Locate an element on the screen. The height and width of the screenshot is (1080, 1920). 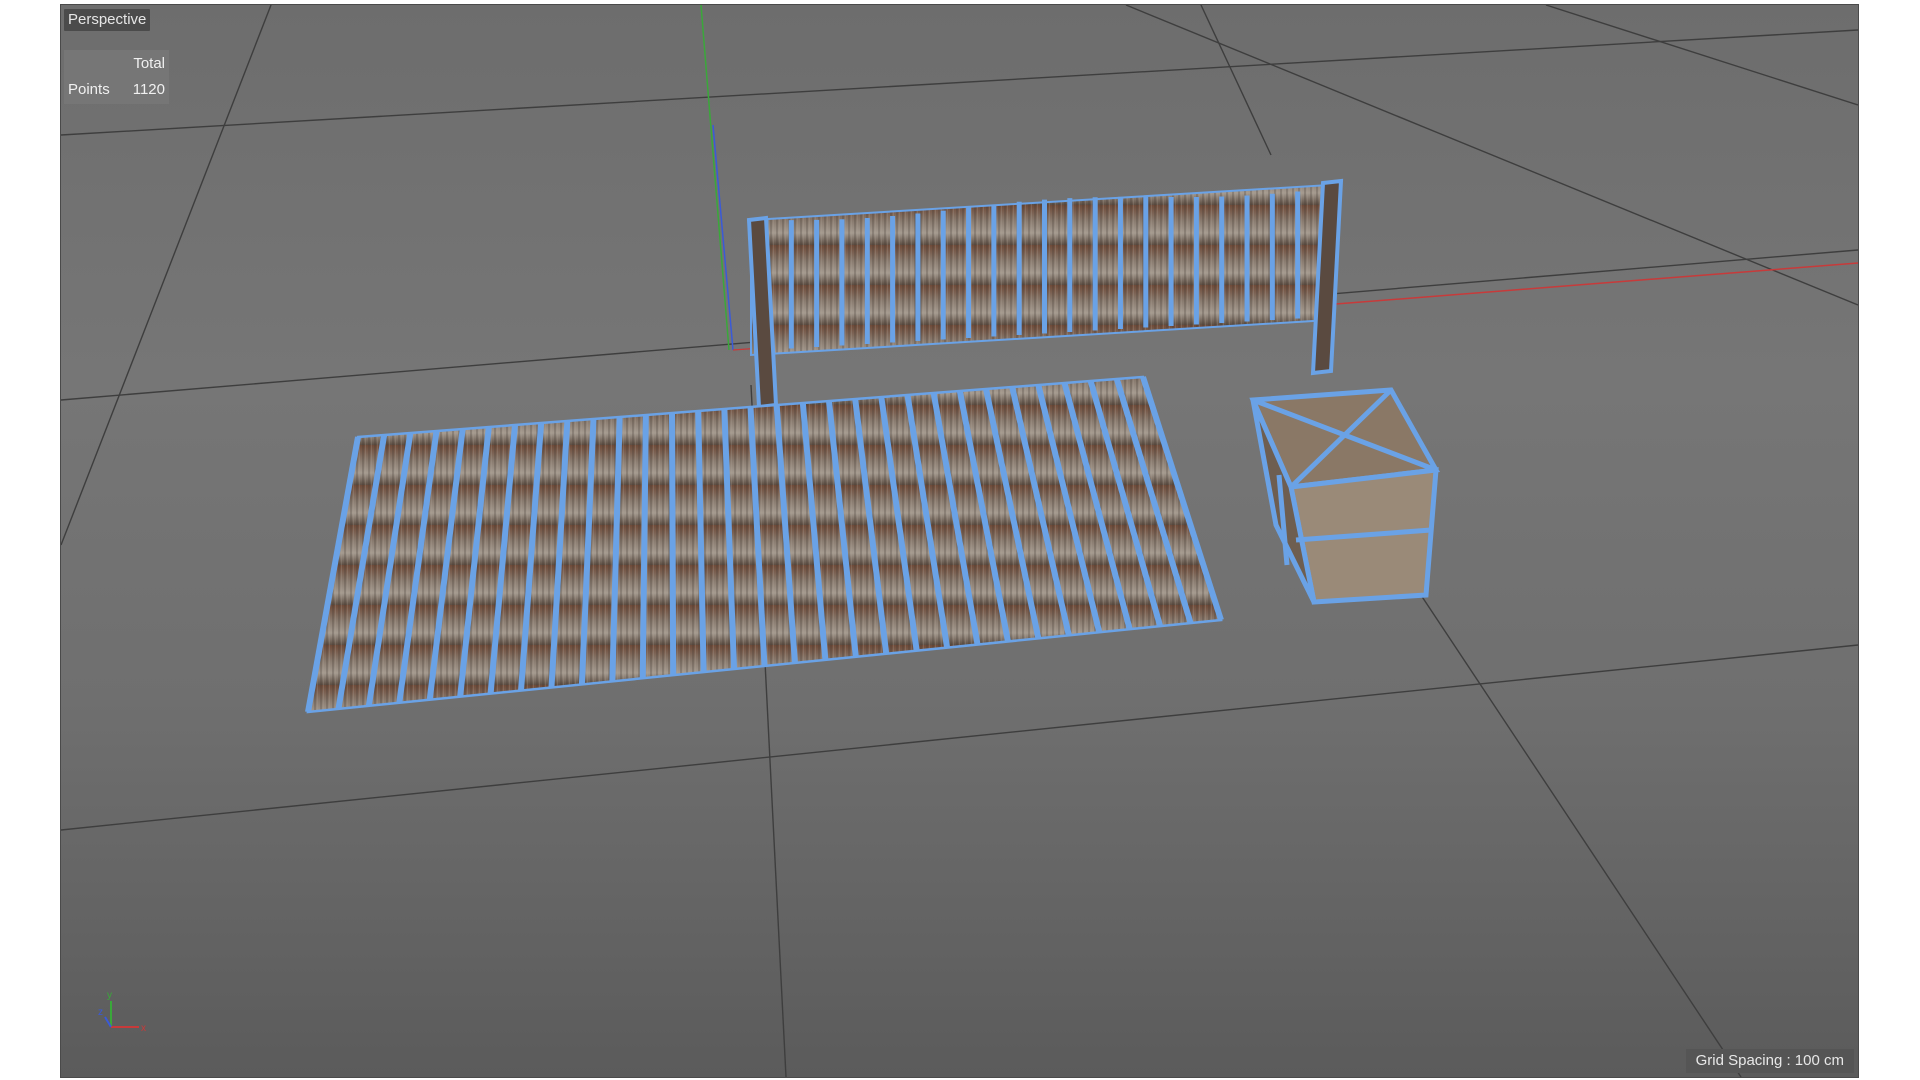
y-axis-line is located at coordinates (715, 178).